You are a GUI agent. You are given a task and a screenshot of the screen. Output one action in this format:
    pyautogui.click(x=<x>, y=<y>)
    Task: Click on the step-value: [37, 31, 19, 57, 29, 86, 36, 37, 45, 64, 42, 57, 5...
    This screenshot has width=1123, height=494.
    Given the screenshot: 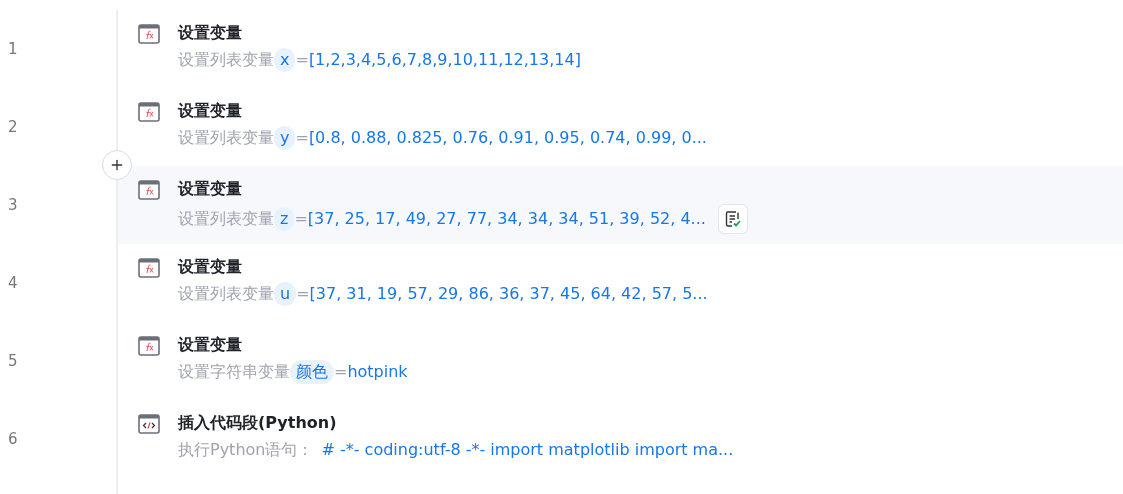 What is the action you would take?
    pyautogui.click(x=508, y=294)
    